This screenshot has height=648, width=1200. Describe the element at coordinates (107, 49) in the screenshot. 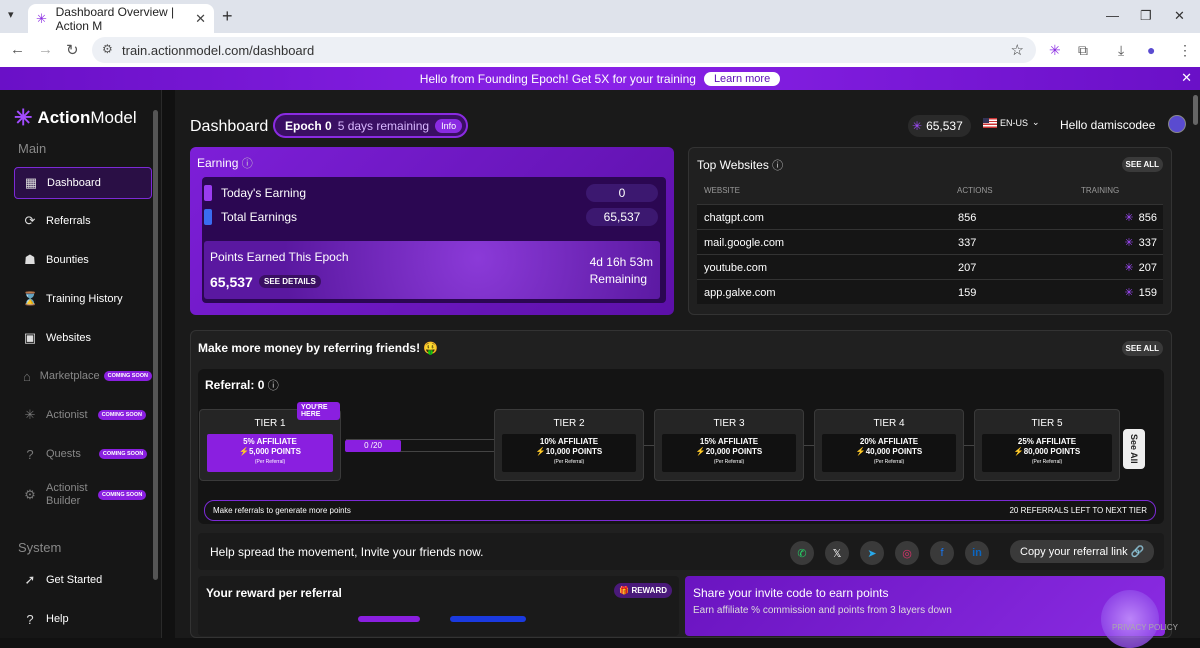

I see `site-info-icon: ⚙` at that location.